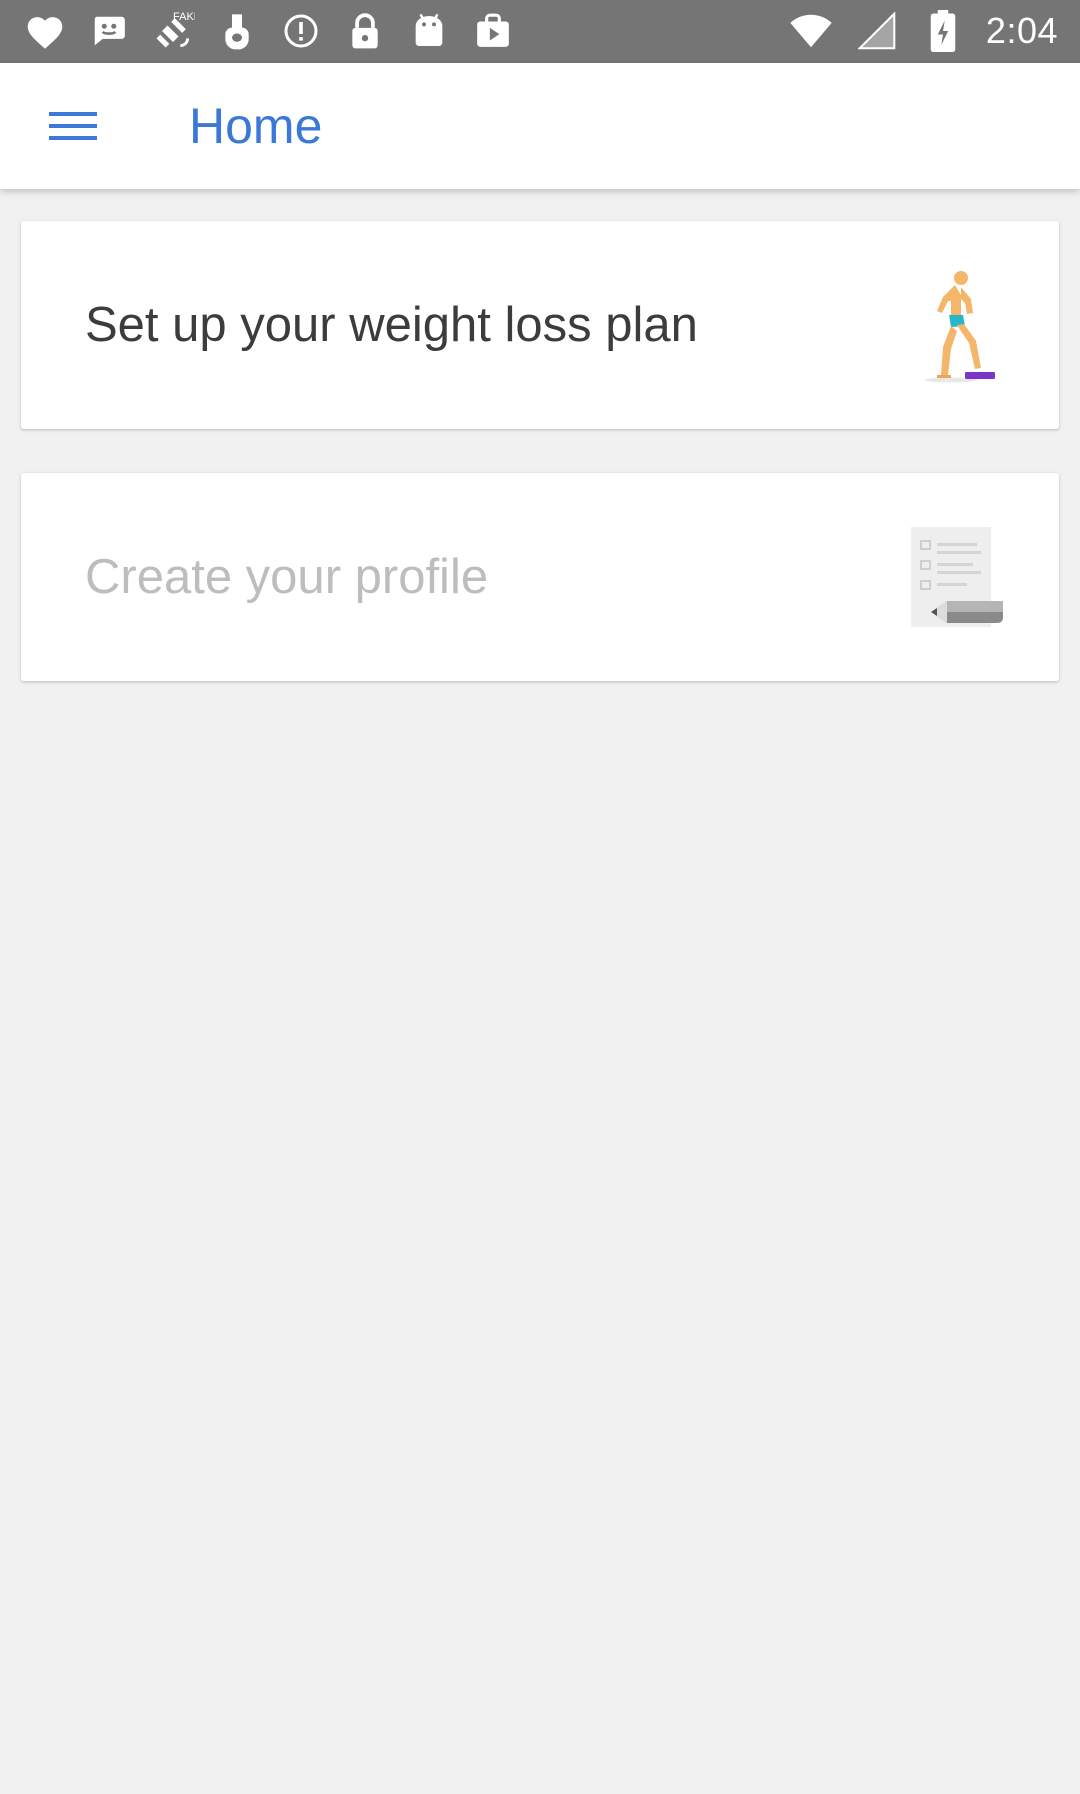 The height and width of the screenshot is (1794, 1080). What do you see at coordinates (184, 17) in the screenshot?
I see `svg-text: FAKE` at bounding box center [184, 17].